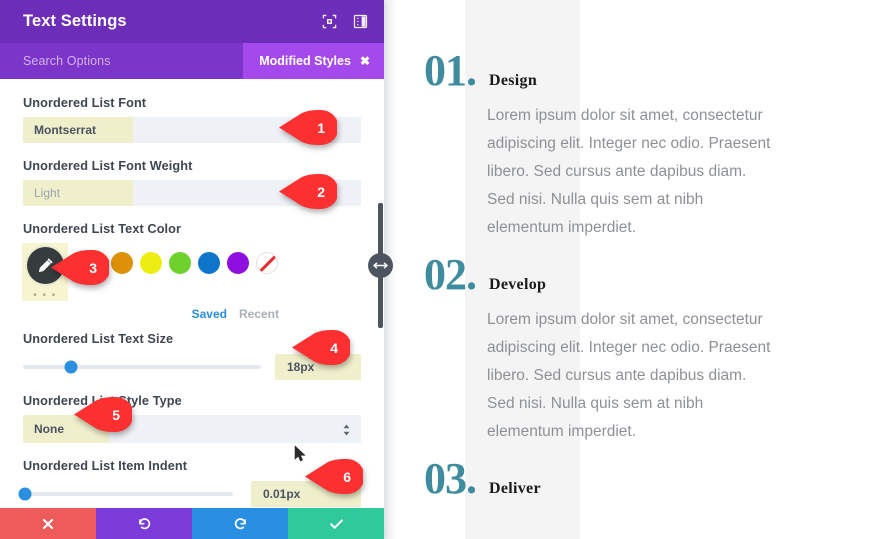  I want to click on block-number: 01., so click(450, 70).